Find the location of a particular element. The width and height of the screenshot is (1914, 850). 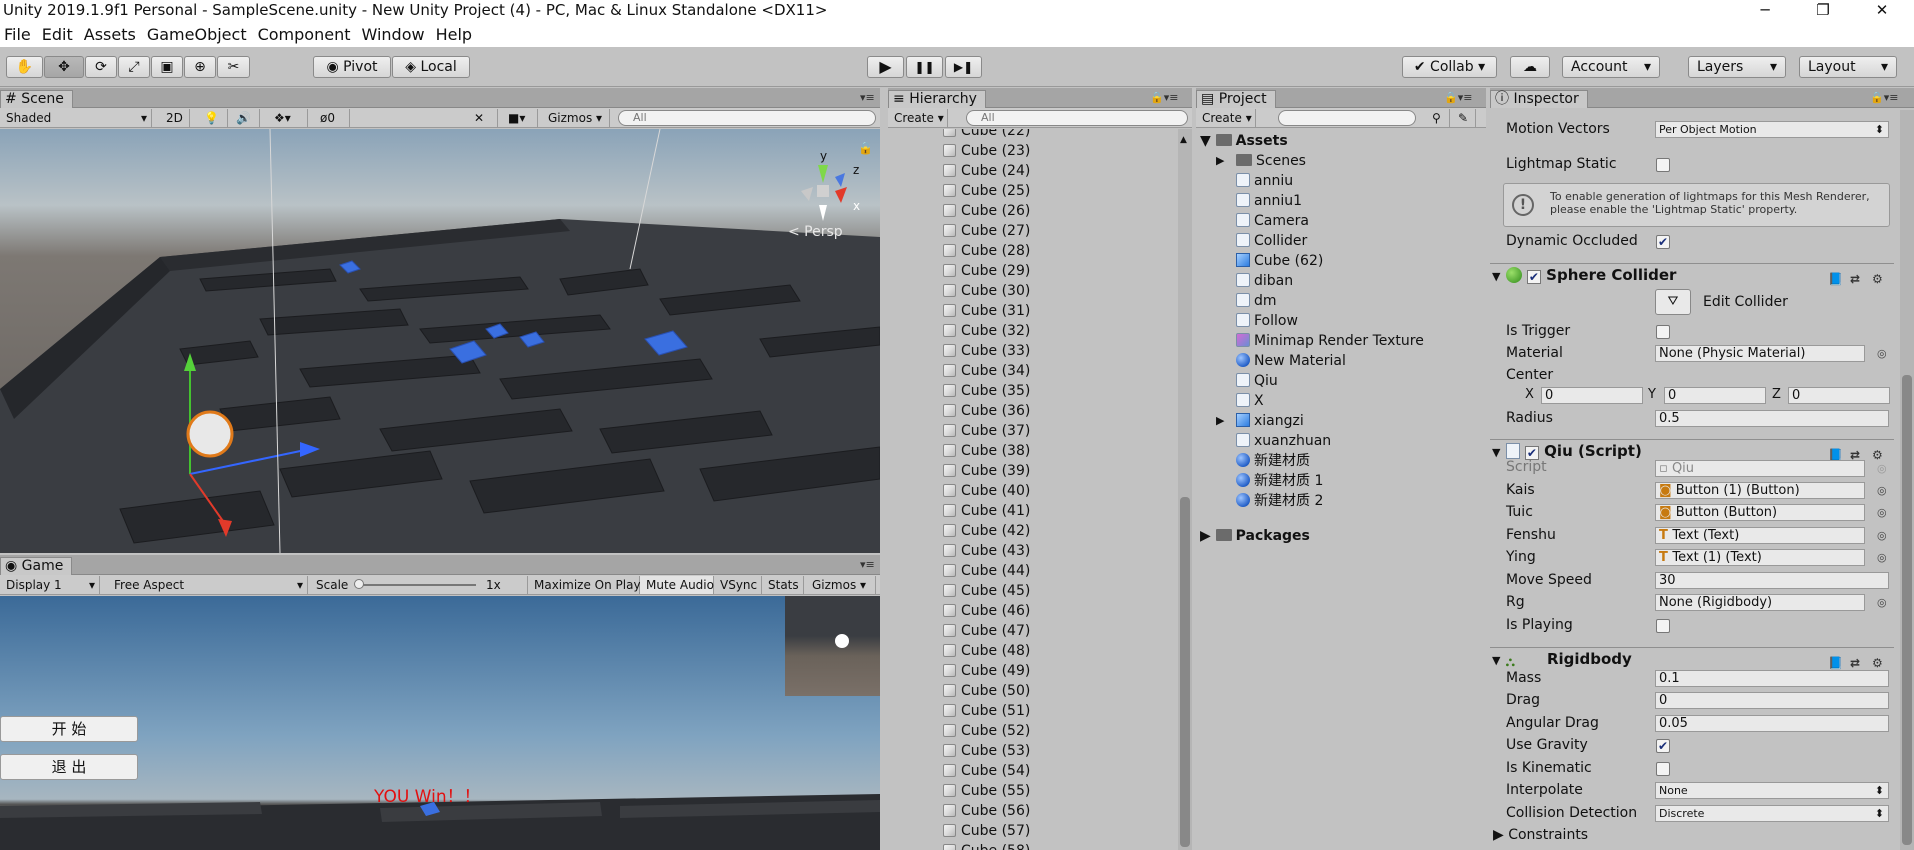

restore-button: ❐ is located at coordinates (1823, 11).